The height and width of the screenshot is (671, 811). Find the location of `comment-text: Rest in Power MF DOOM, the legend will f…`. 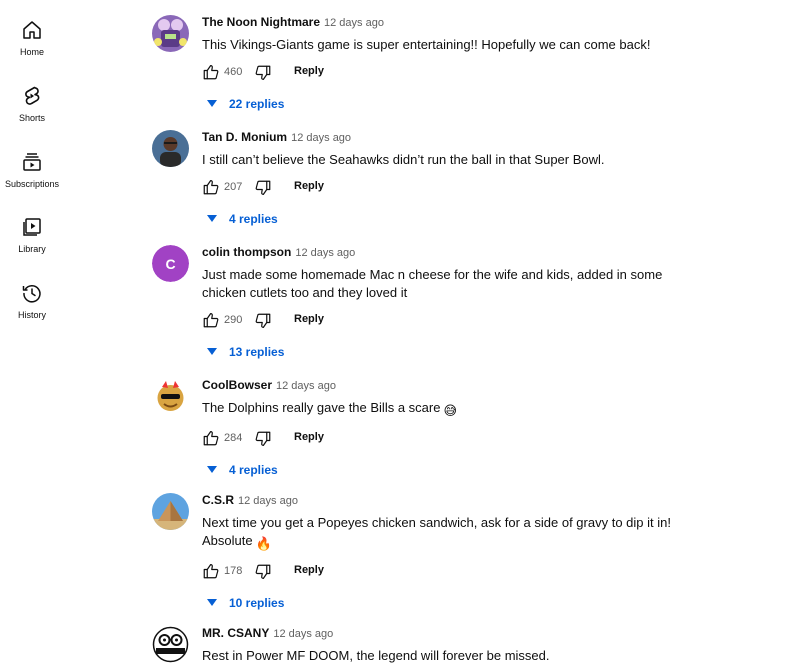

comment-text: Rest in Power MF DOOM, the legend will f… is located at coordinates (376, 655).